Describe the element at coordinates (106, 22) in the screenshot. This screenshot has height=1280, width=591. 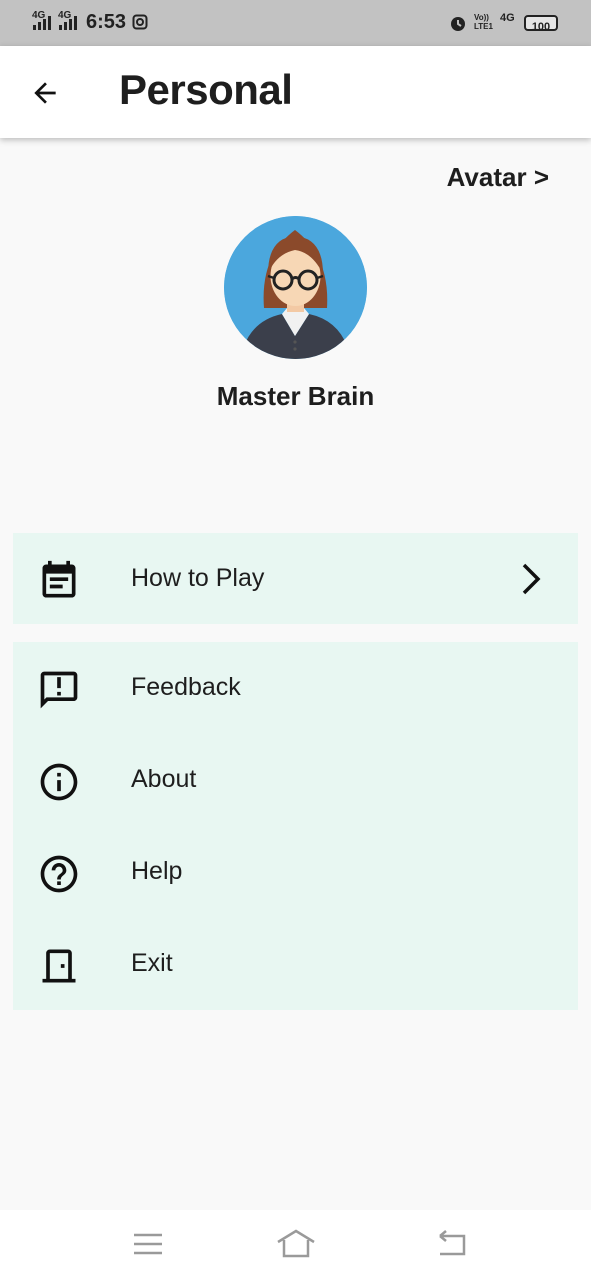
I see `clock: 6:53` at that location.